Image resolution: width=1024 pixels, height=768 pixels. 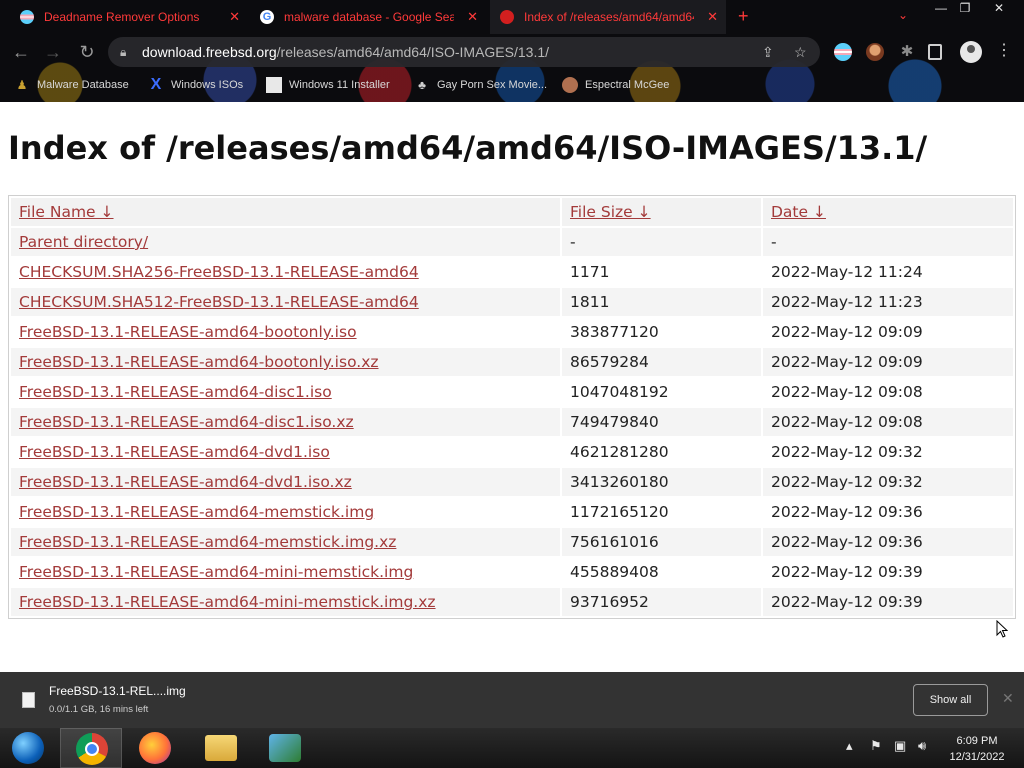 What do you see at coordinates (21, 52) in the screenshot?
I see `back-arrow-icon: ←` at bounding box center [21, 52].